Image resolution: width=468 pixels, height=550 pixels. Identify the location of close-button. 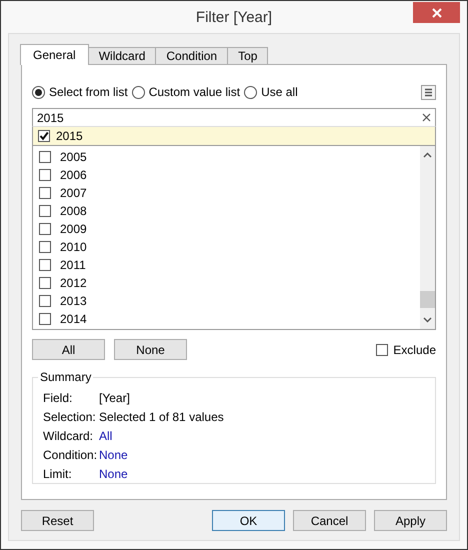
(436, 12).